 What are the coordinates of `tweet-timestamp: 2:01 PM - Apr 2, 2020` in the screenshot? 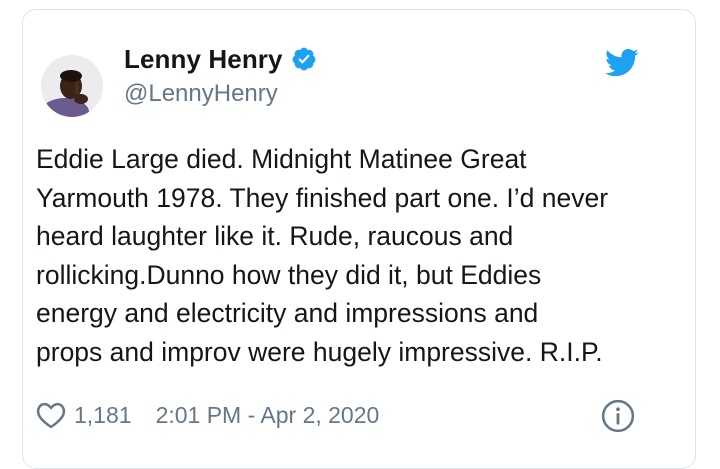 It's located at (268, 415).